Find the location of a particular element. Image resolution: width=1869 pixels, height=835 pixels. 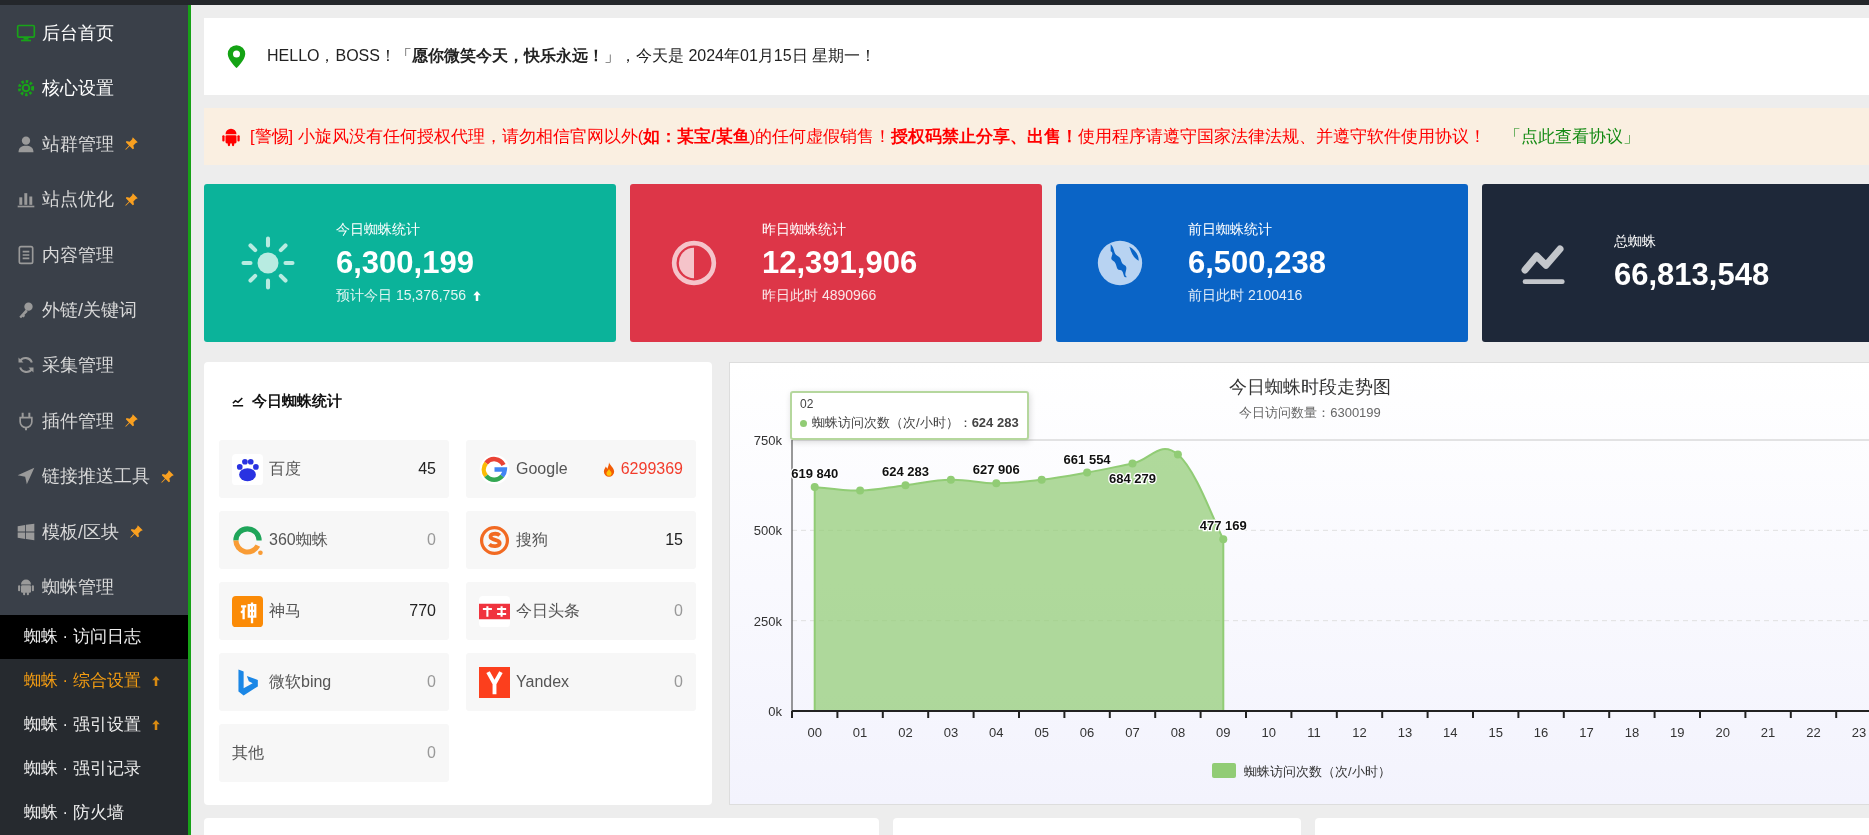

card-title: 总蜘蛛 is located at coordinates (1635, 242).